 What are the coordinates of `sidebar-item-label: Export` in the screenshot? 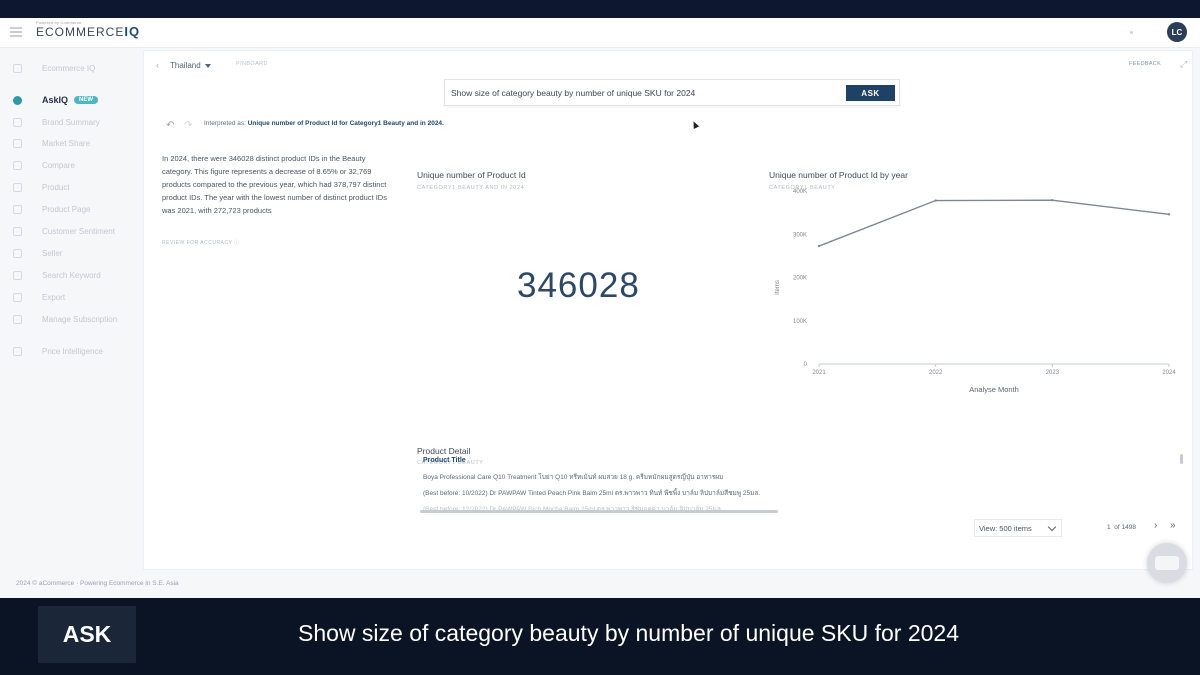 It's located at (54, 297).